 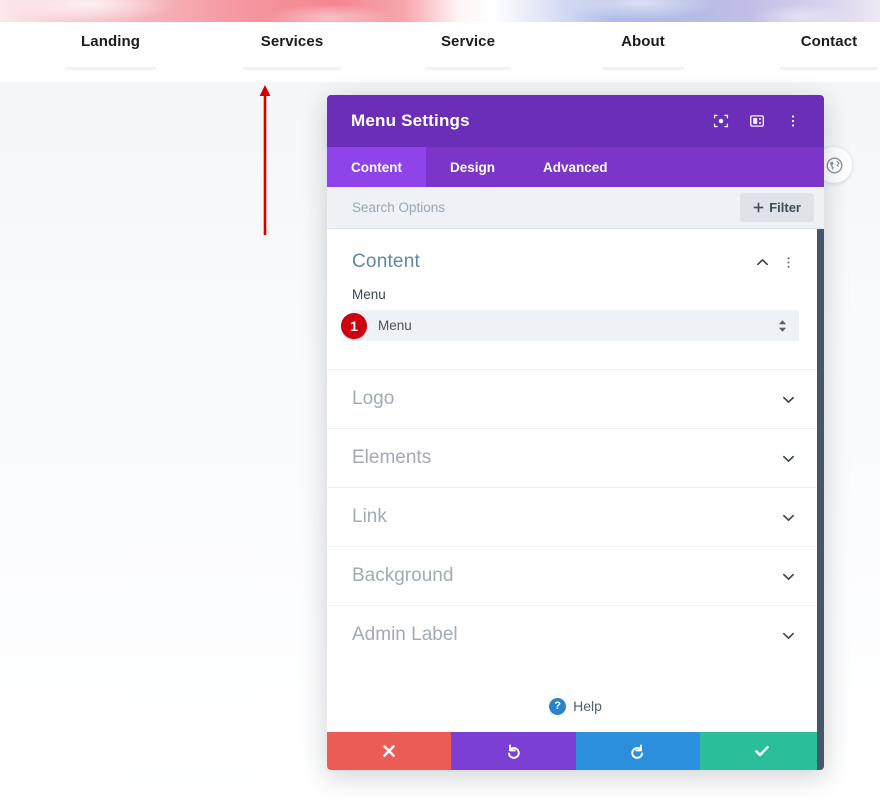 I want to click on chevron-up-icon, so click(x=762, y=262).